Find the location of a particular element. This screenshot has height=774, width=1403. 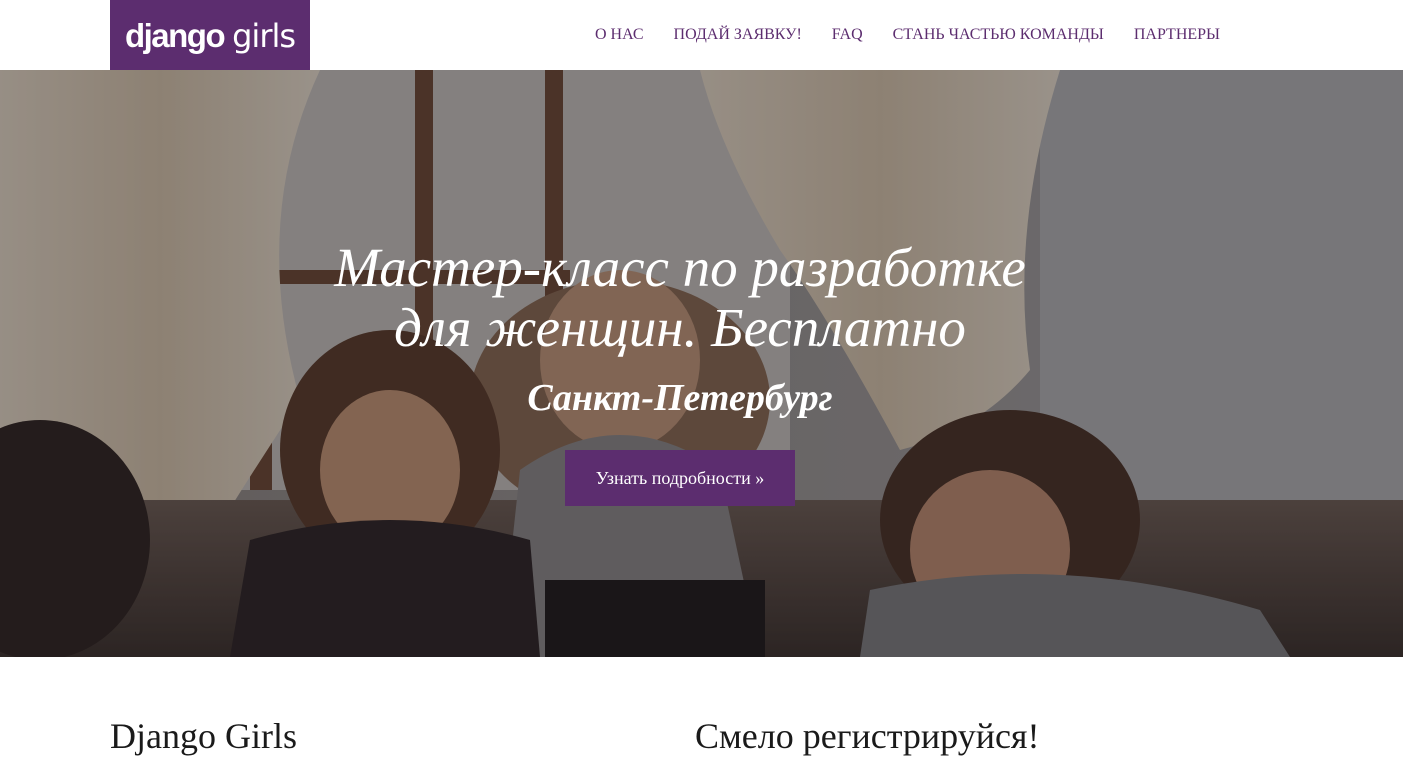

nav-item-partners: ПАРТНЕРЫ is located at coordinates (1177, 35).